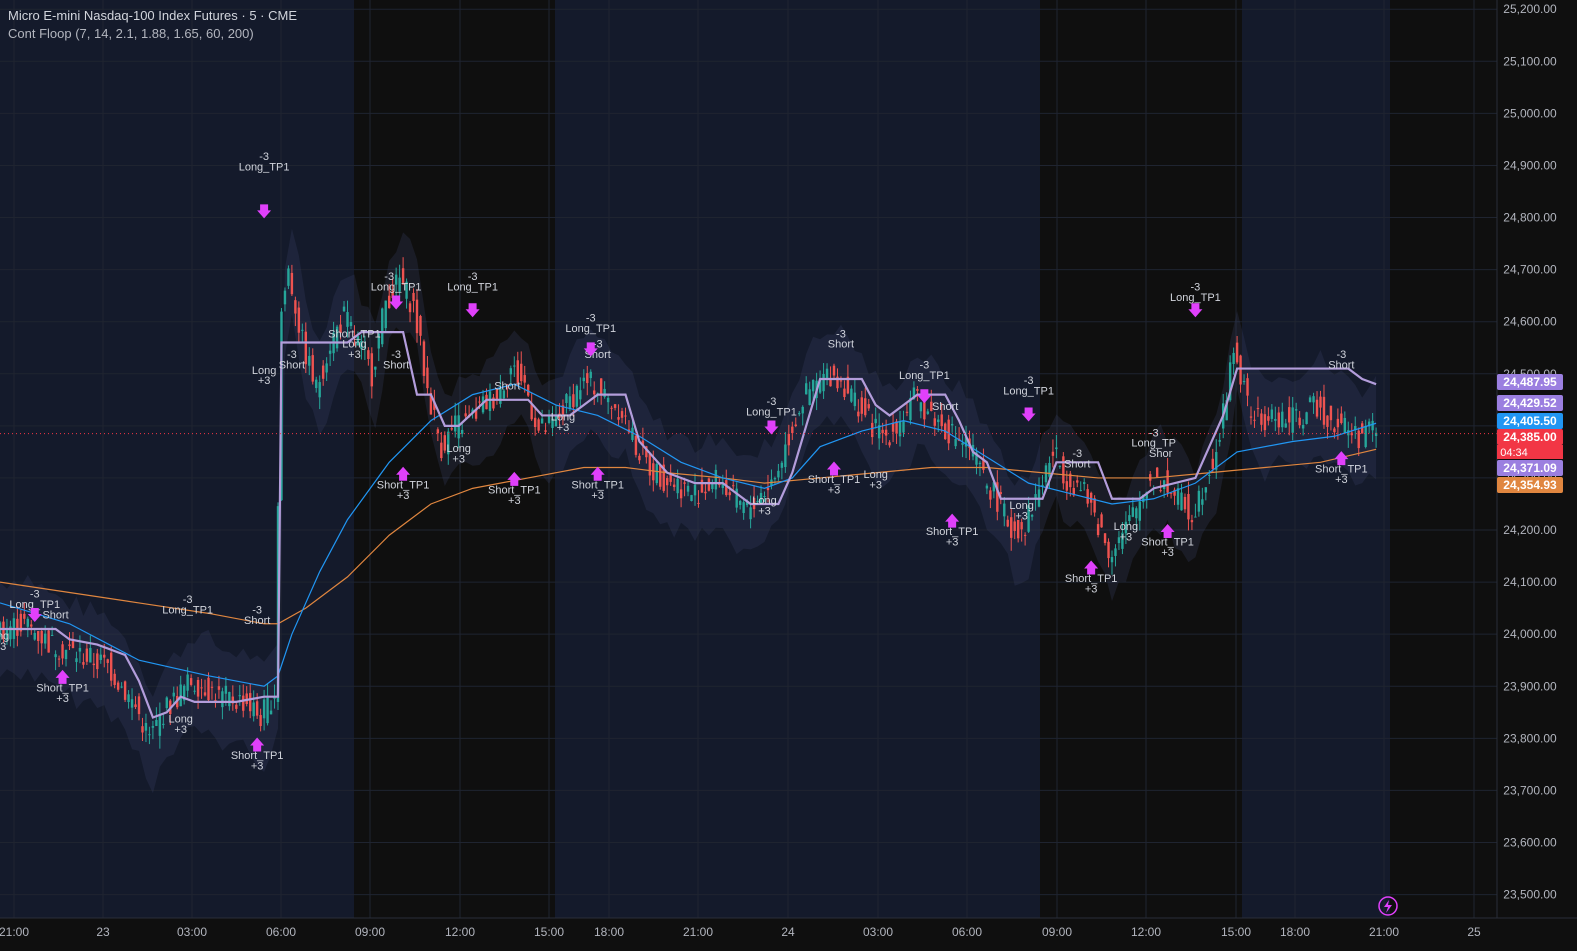  Describe the element at coordinates (192, 932) in the screenshot. I see `x-tick-label: 03:00` at that location.